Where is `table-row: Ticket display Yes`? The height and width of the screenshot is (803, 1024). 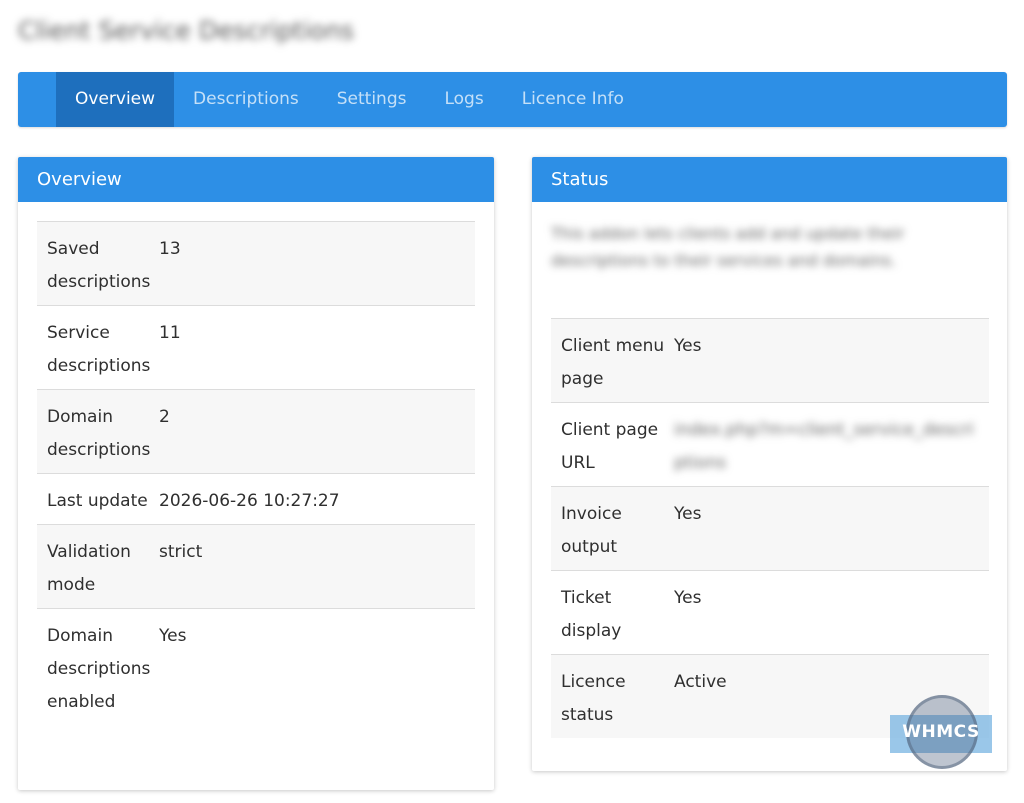 table-row: Ticket display Yes is located at coordinates (770, 612).